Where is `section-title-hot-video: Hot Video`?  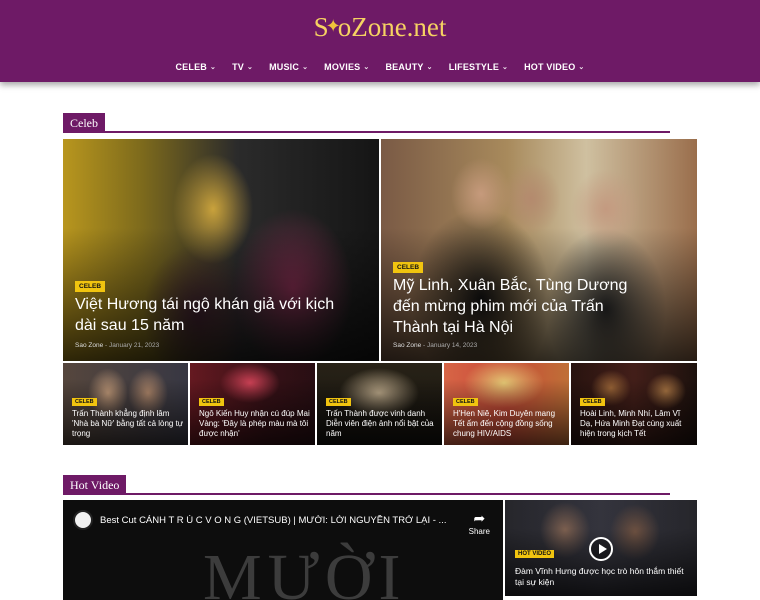 section-title-hot-video: Hot Video is located at coordinates (95, 485).